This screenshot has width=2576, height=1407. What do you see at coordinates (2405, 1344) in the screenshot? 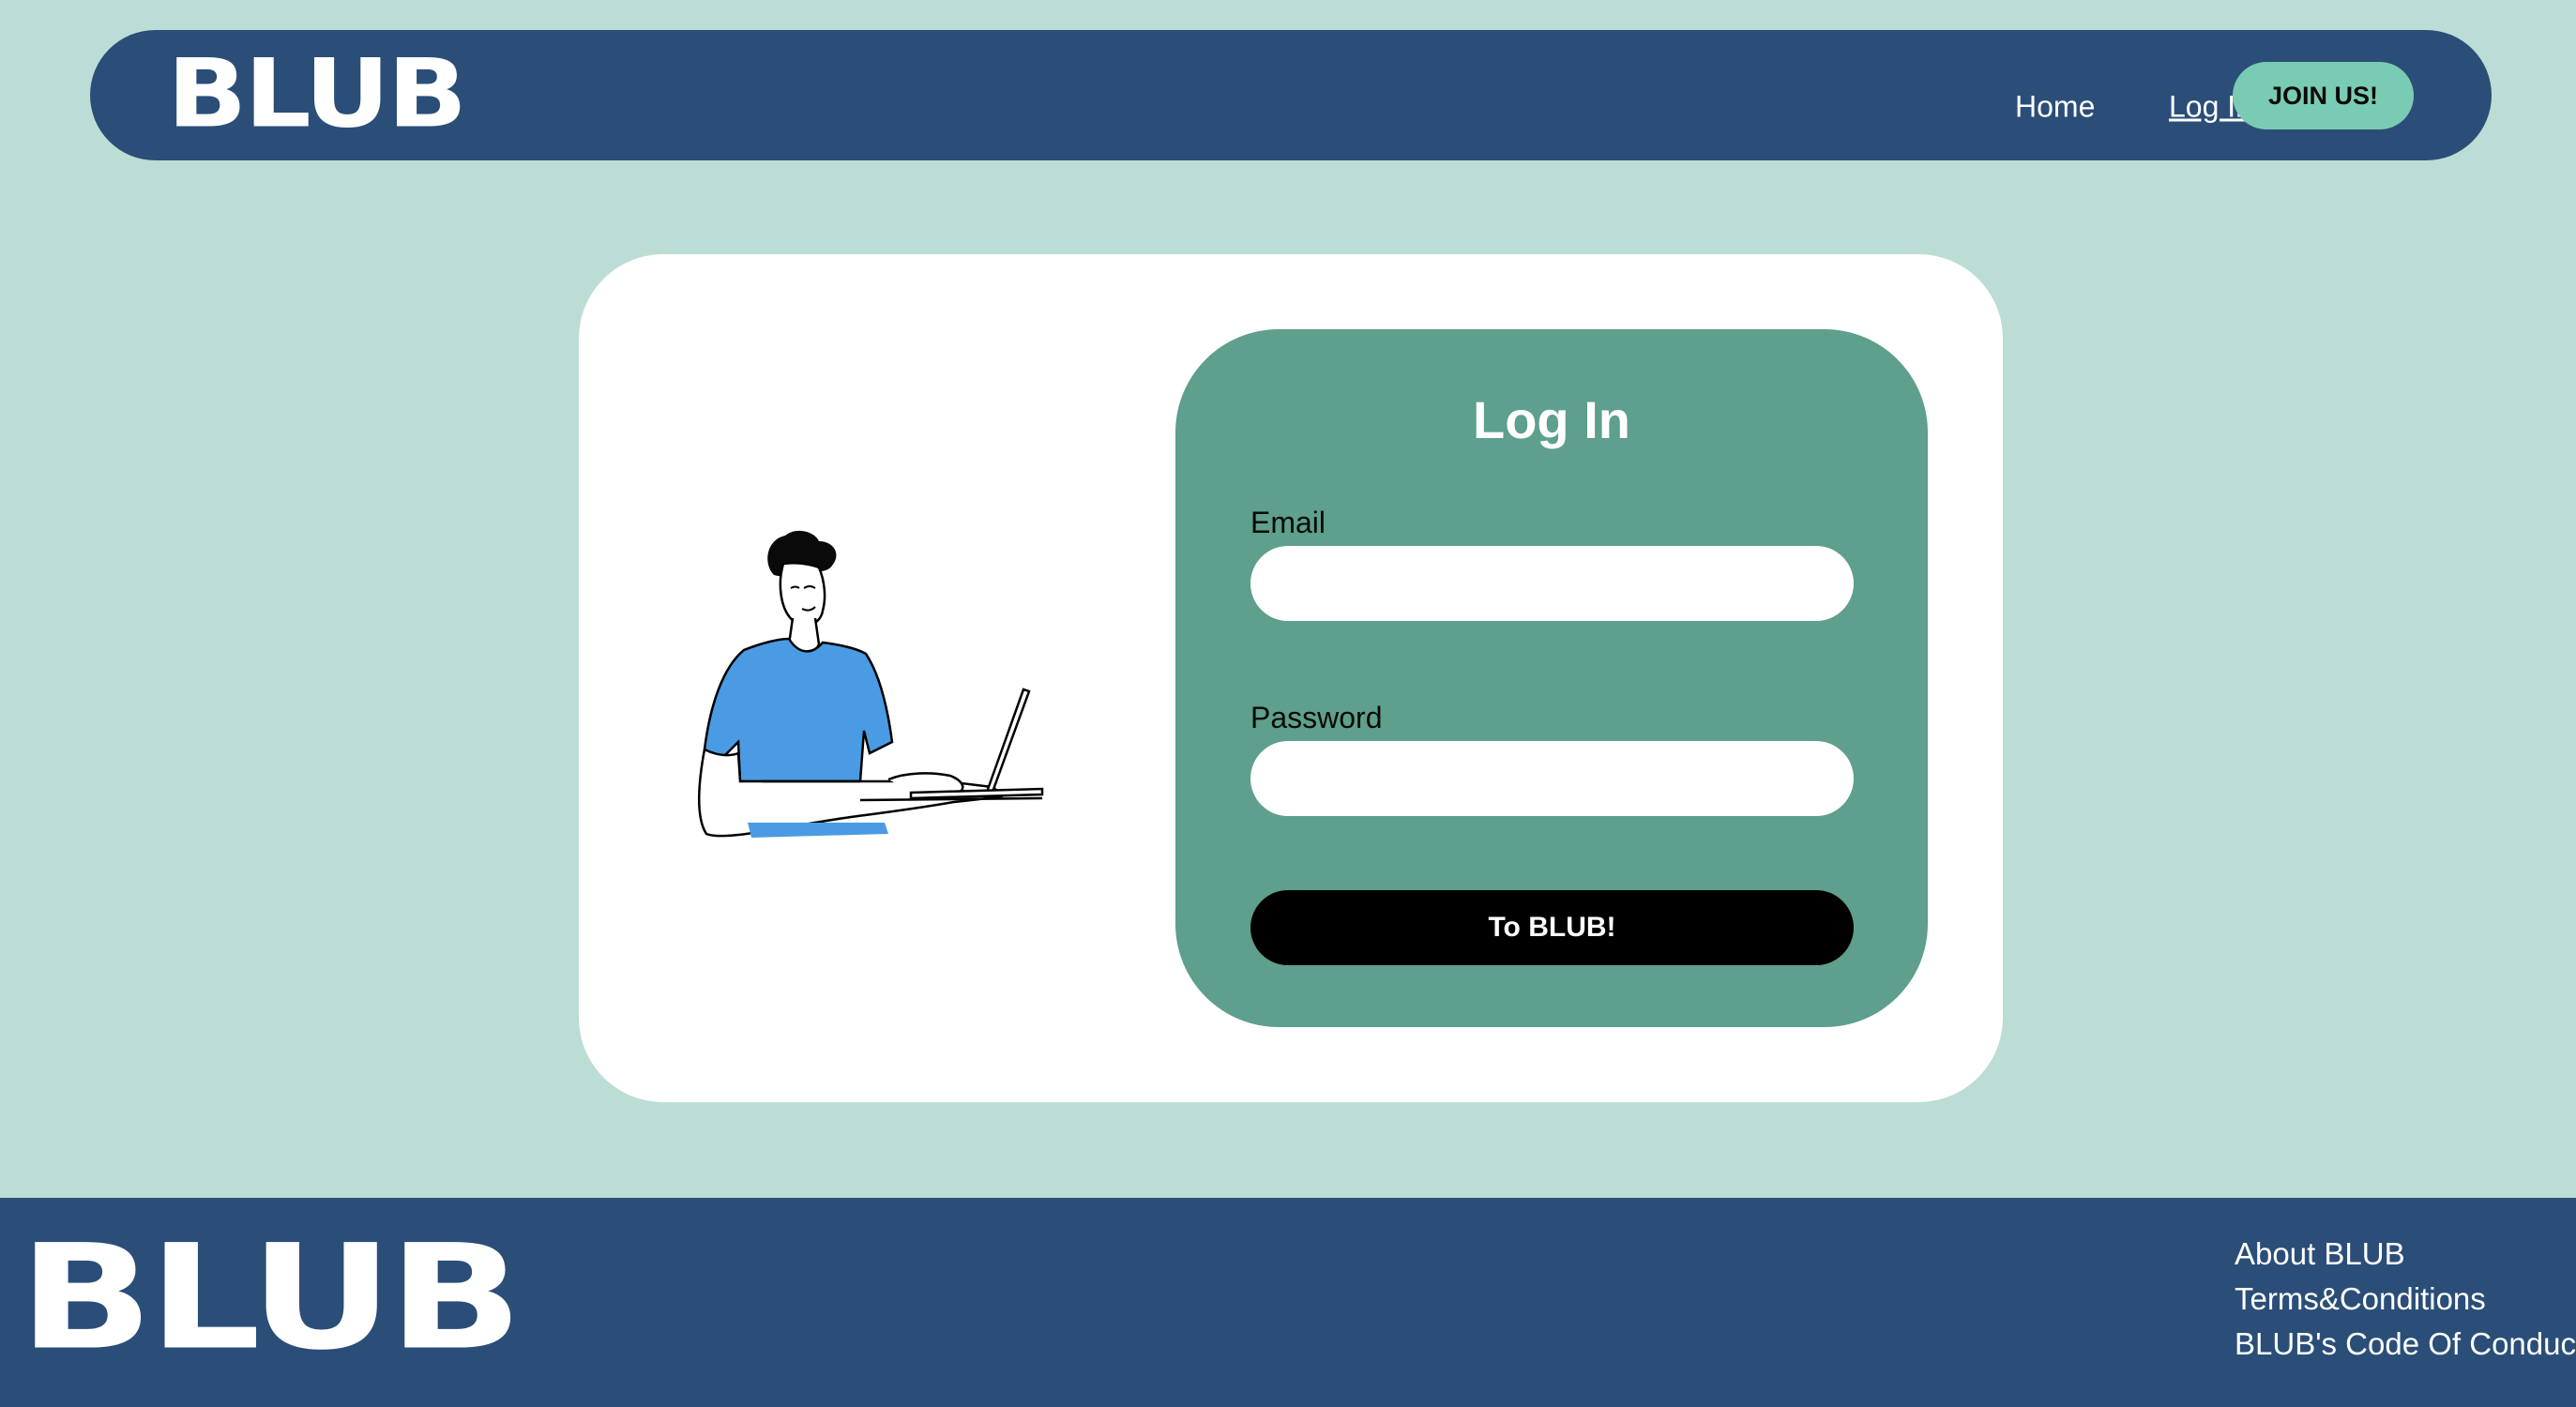
I see `footer-link-code-of-conduct: BLUB's Code Of Conduct` at bounding box center [2405, 1344].